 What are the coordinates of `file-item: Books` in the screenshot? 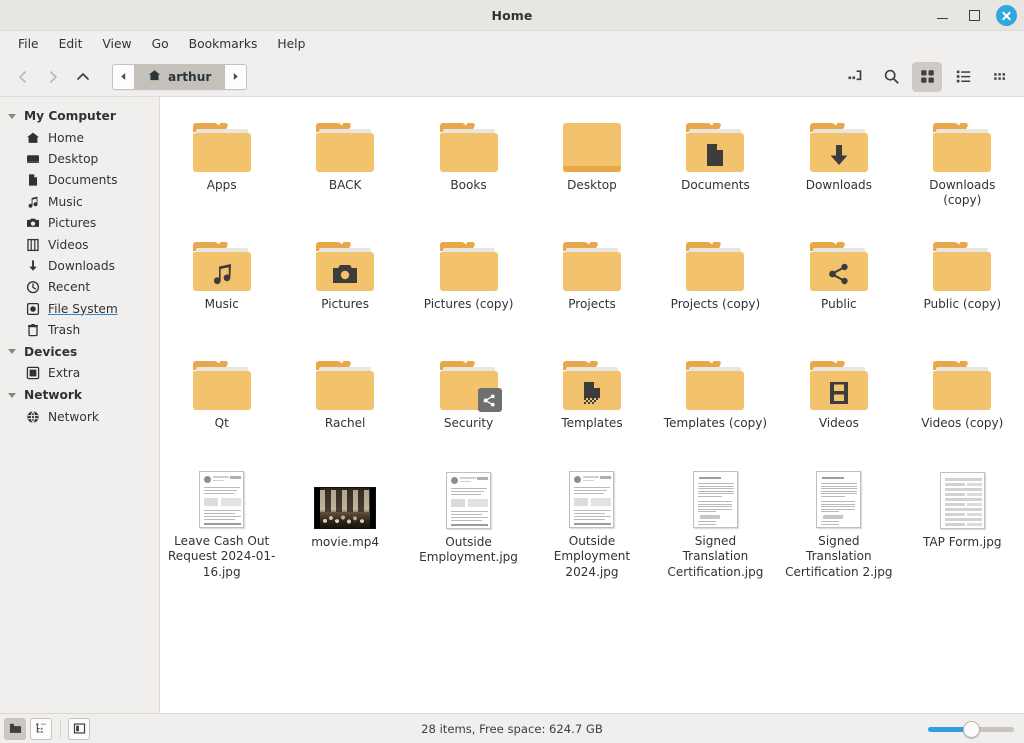 It's located at (468, 162).